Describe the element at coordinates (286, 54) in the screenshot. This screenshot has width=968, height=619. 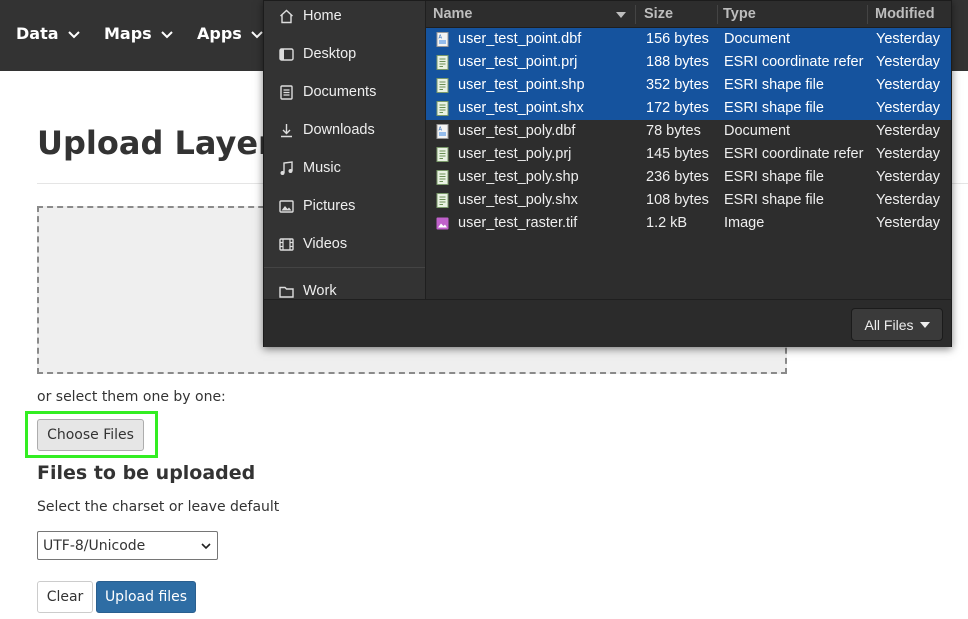
I see `desktop-icon` at that location.